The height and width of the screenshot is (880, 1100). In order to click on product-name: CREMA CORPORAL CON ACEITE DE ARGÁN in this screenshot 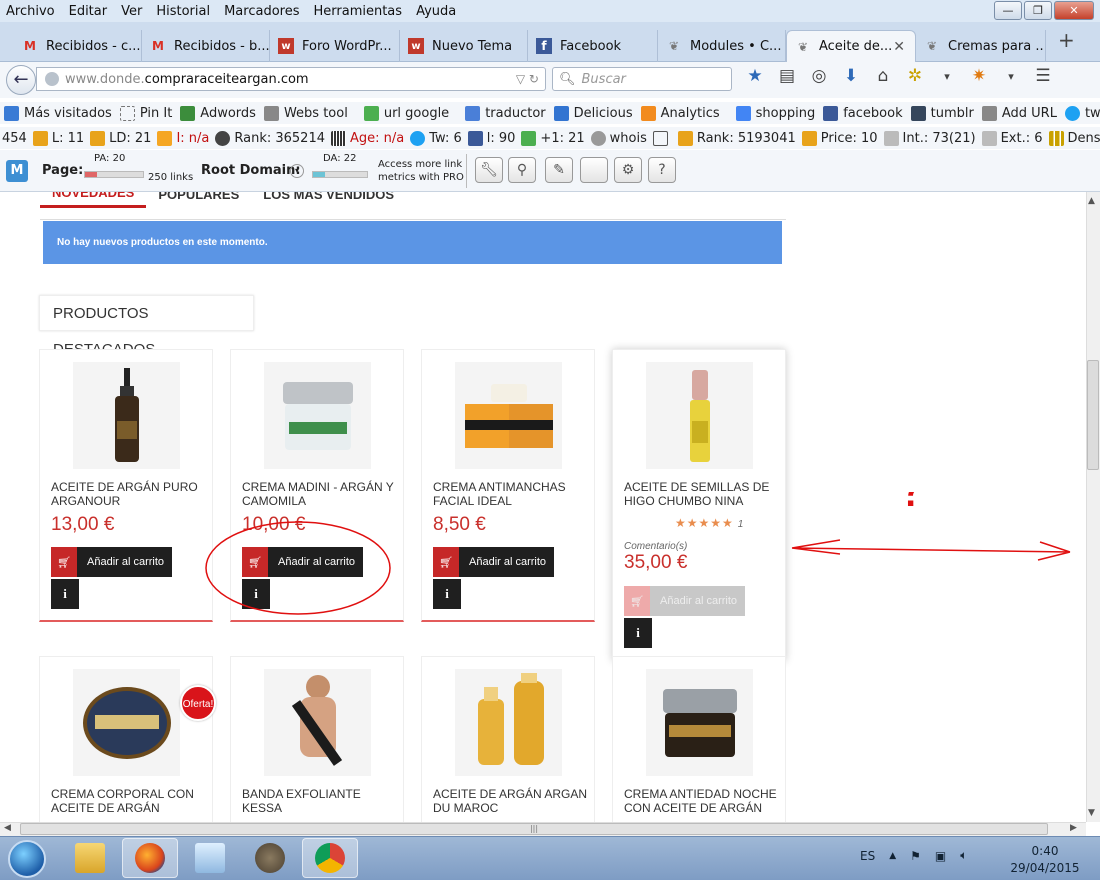, I will do `click(128, 801)`.